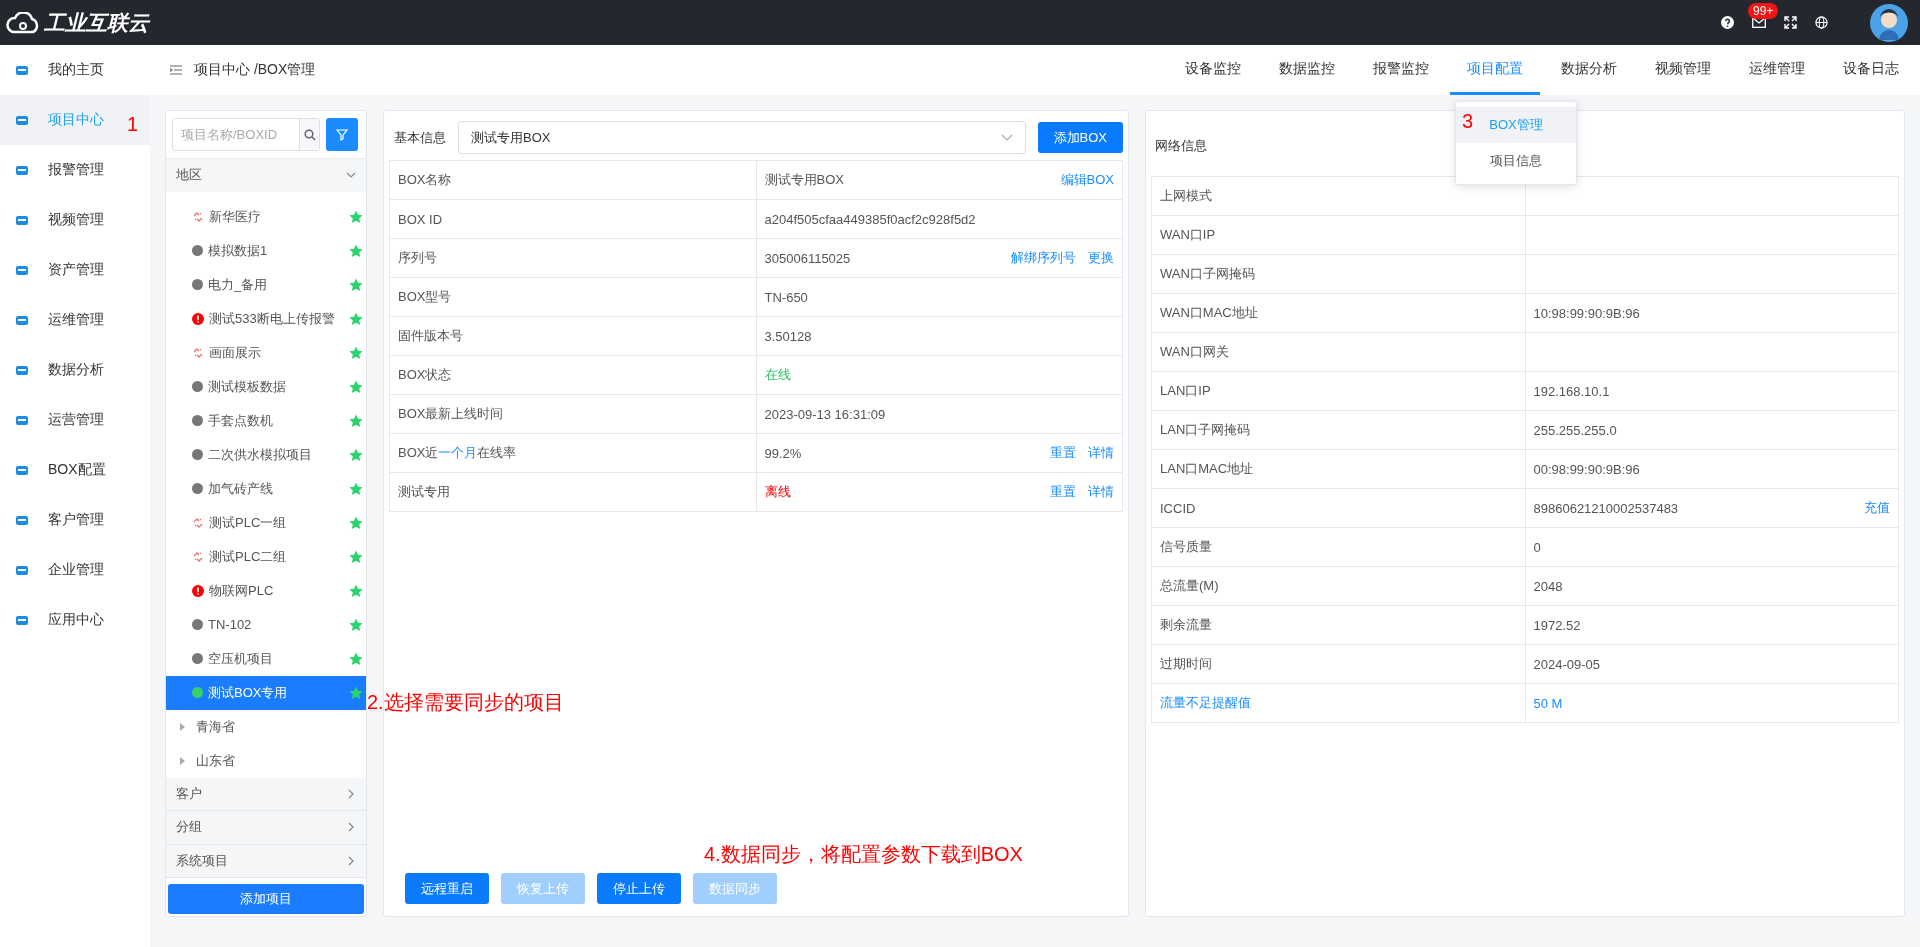 The image size is (1920, 947). Describe the element at coordinates (75, 520) in the screenshot. I see `sidebar-item: 客户管理` at that location.